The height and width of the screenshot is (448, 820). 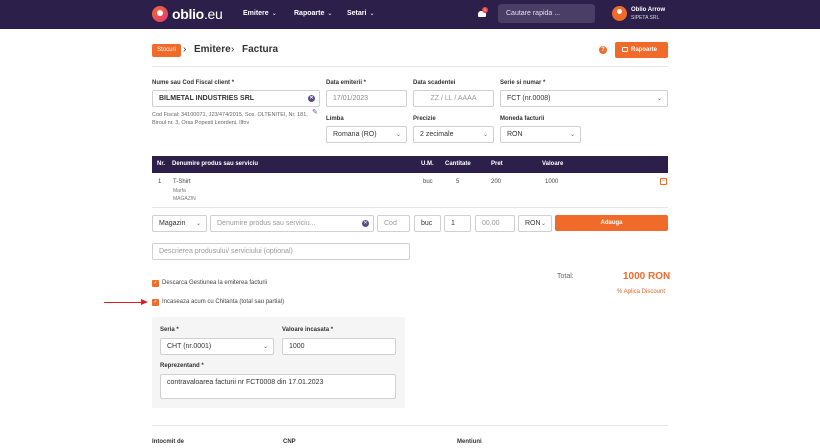 I want to click on reports-button: Rapoarte, so click(x=641, y=50).